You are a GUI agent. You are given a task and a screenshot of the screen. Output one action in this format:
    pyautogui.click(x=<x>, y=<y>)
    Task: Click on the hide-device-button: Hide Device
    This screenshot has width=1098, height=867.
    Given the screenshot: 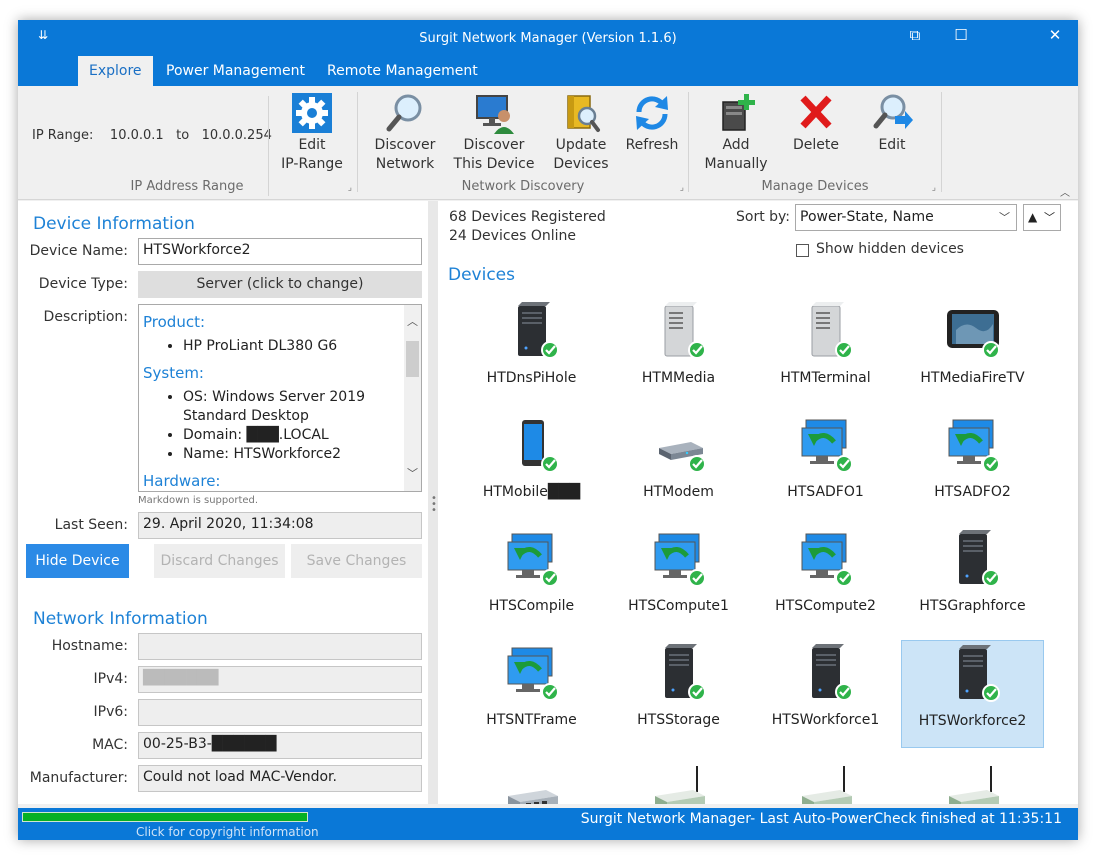 What is the action you would take?
    pyautogui.click(x=77, y=561)
    